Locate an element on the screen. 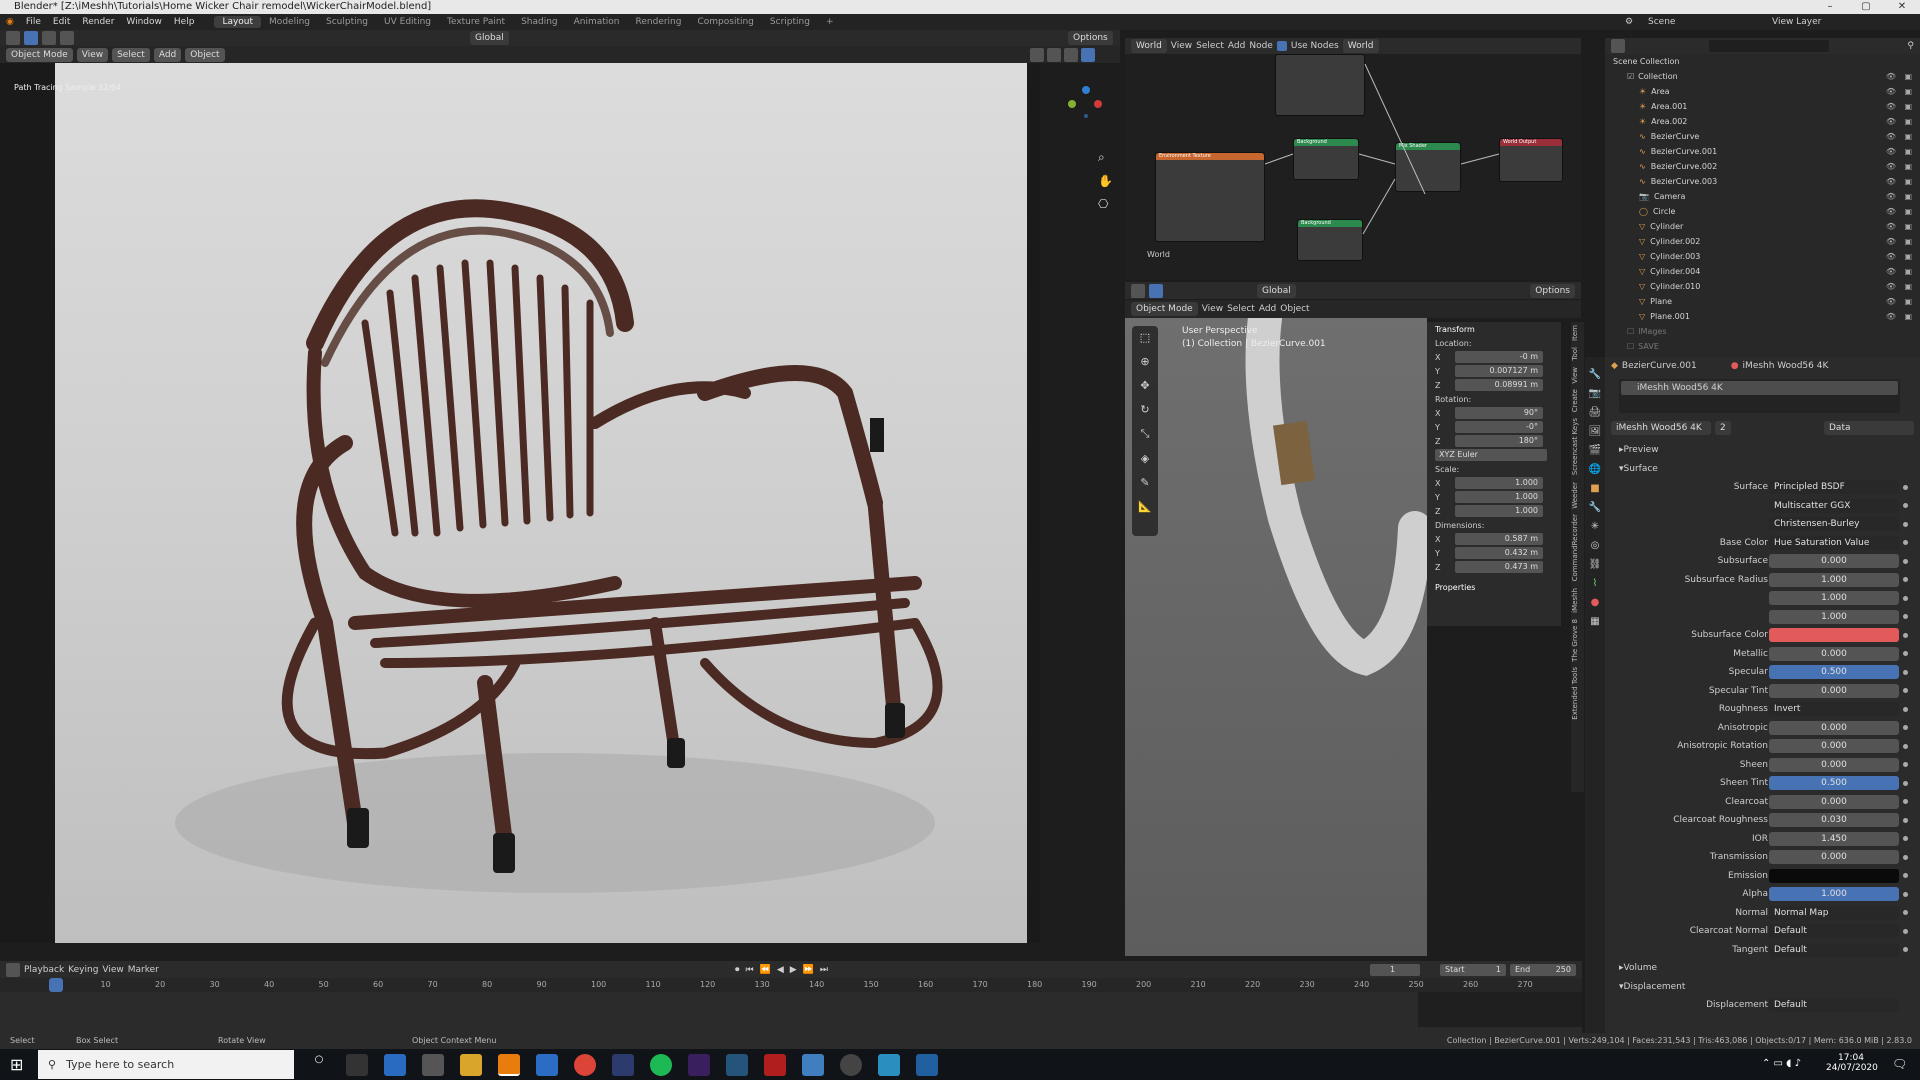 The height and width of the screenshot is (1080, 1920). playback-menu: Playback is located at coordinates (44, 970).